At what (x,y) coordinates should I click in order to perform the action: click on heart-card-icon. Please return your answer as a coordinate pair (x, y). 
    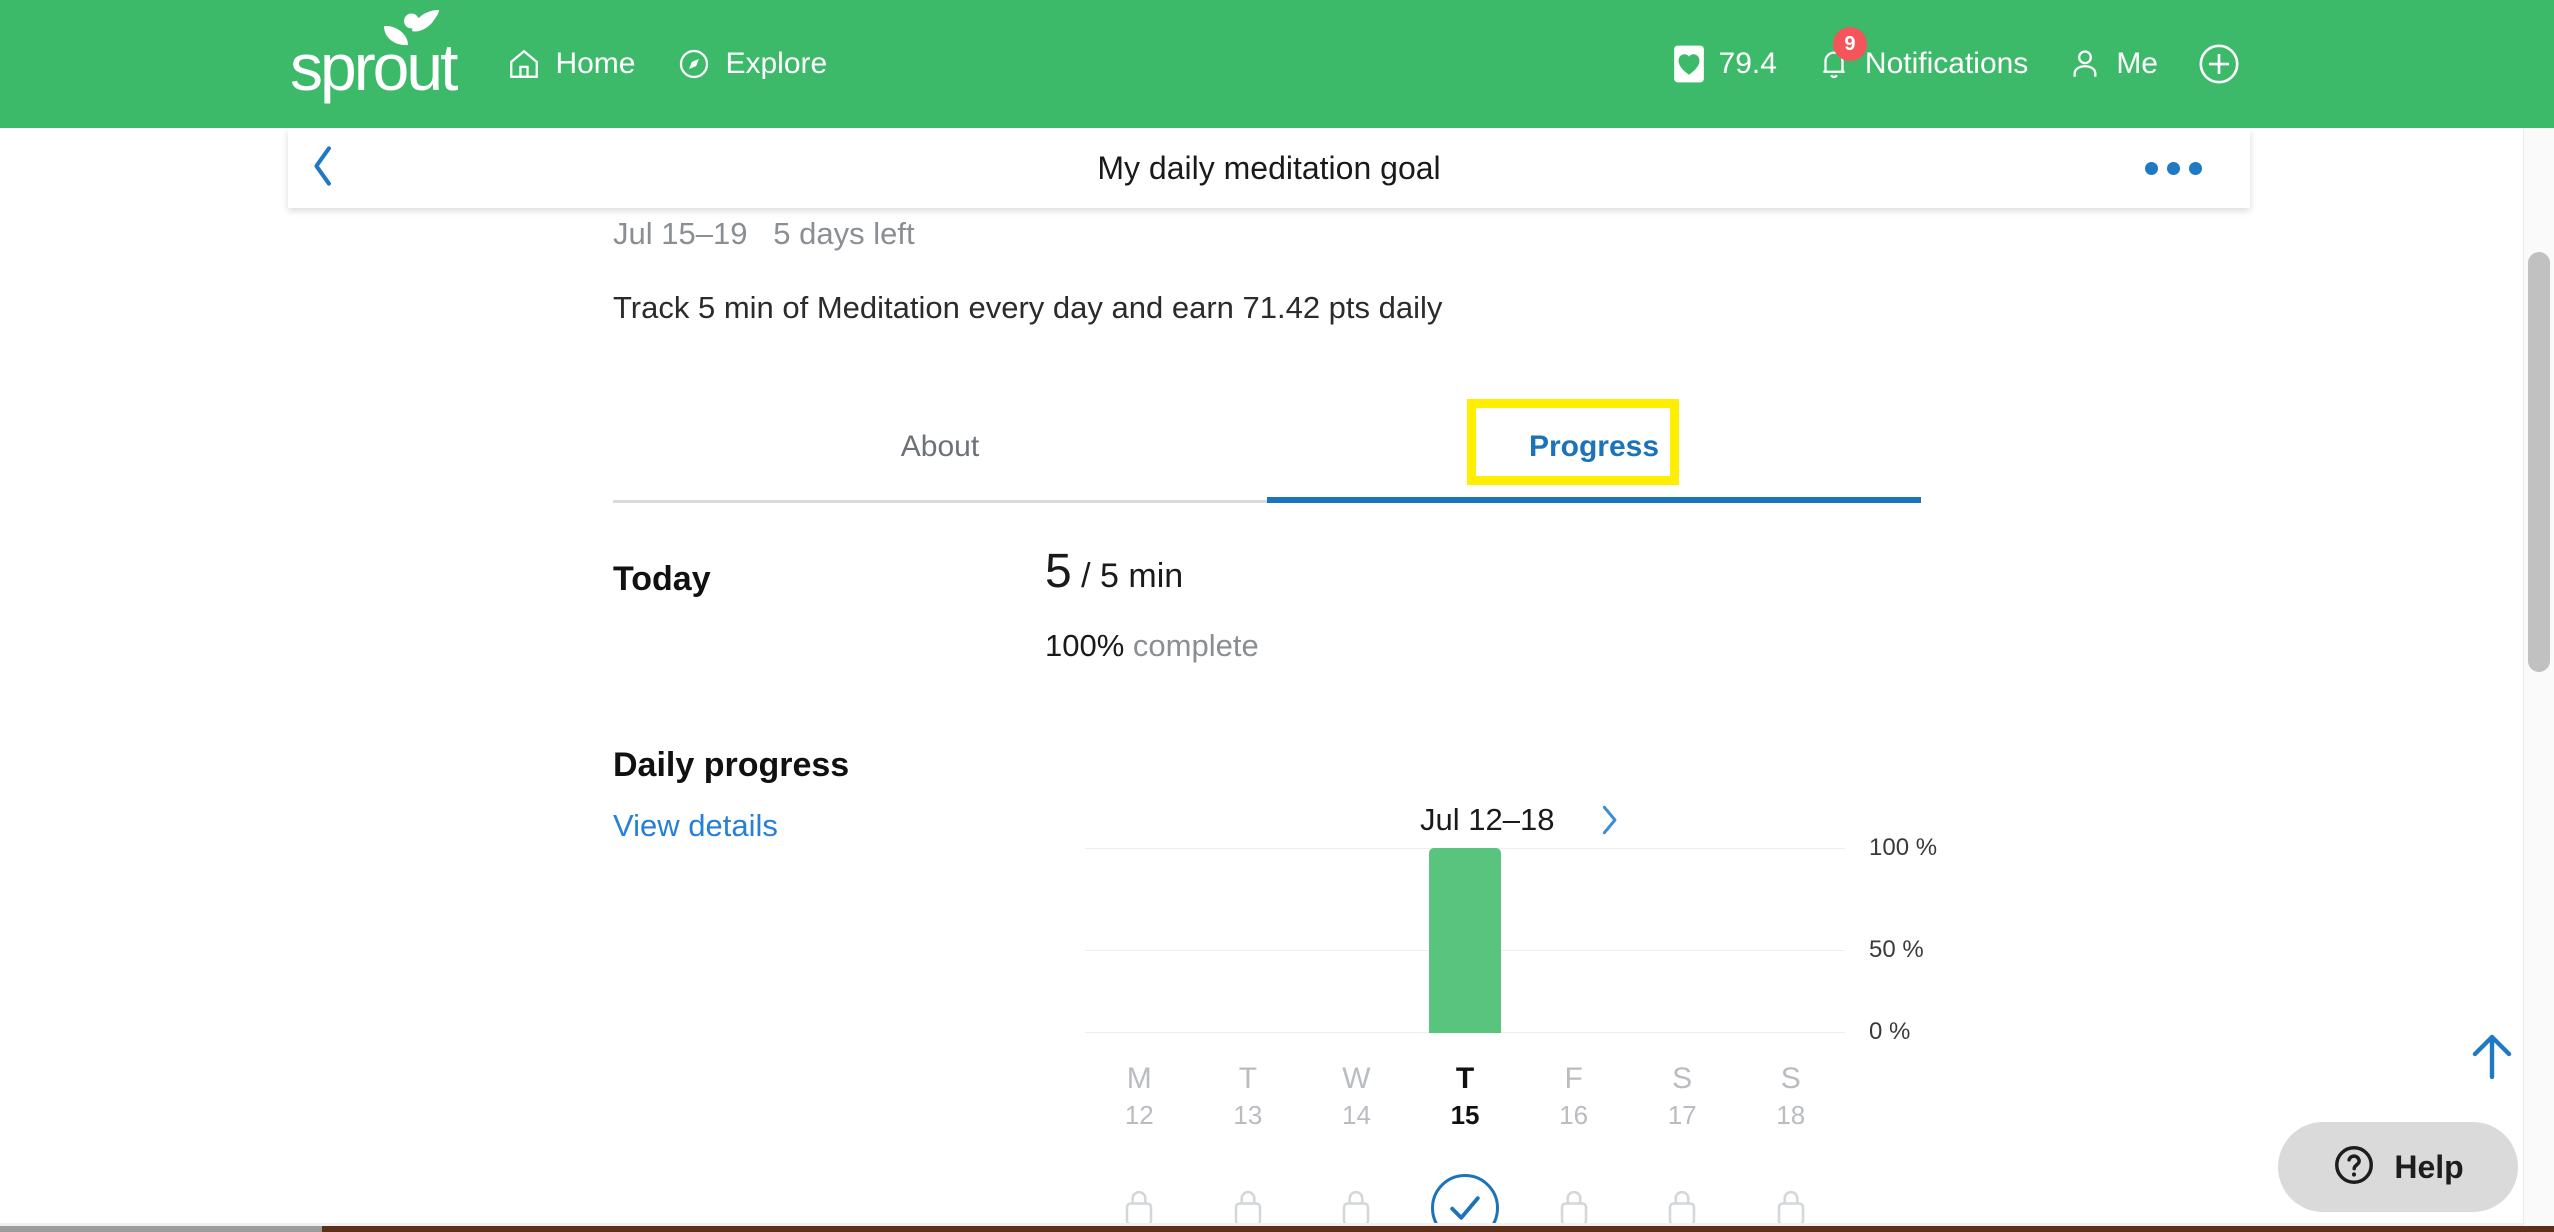
    Looking at the image, I should click on (1689, 64).